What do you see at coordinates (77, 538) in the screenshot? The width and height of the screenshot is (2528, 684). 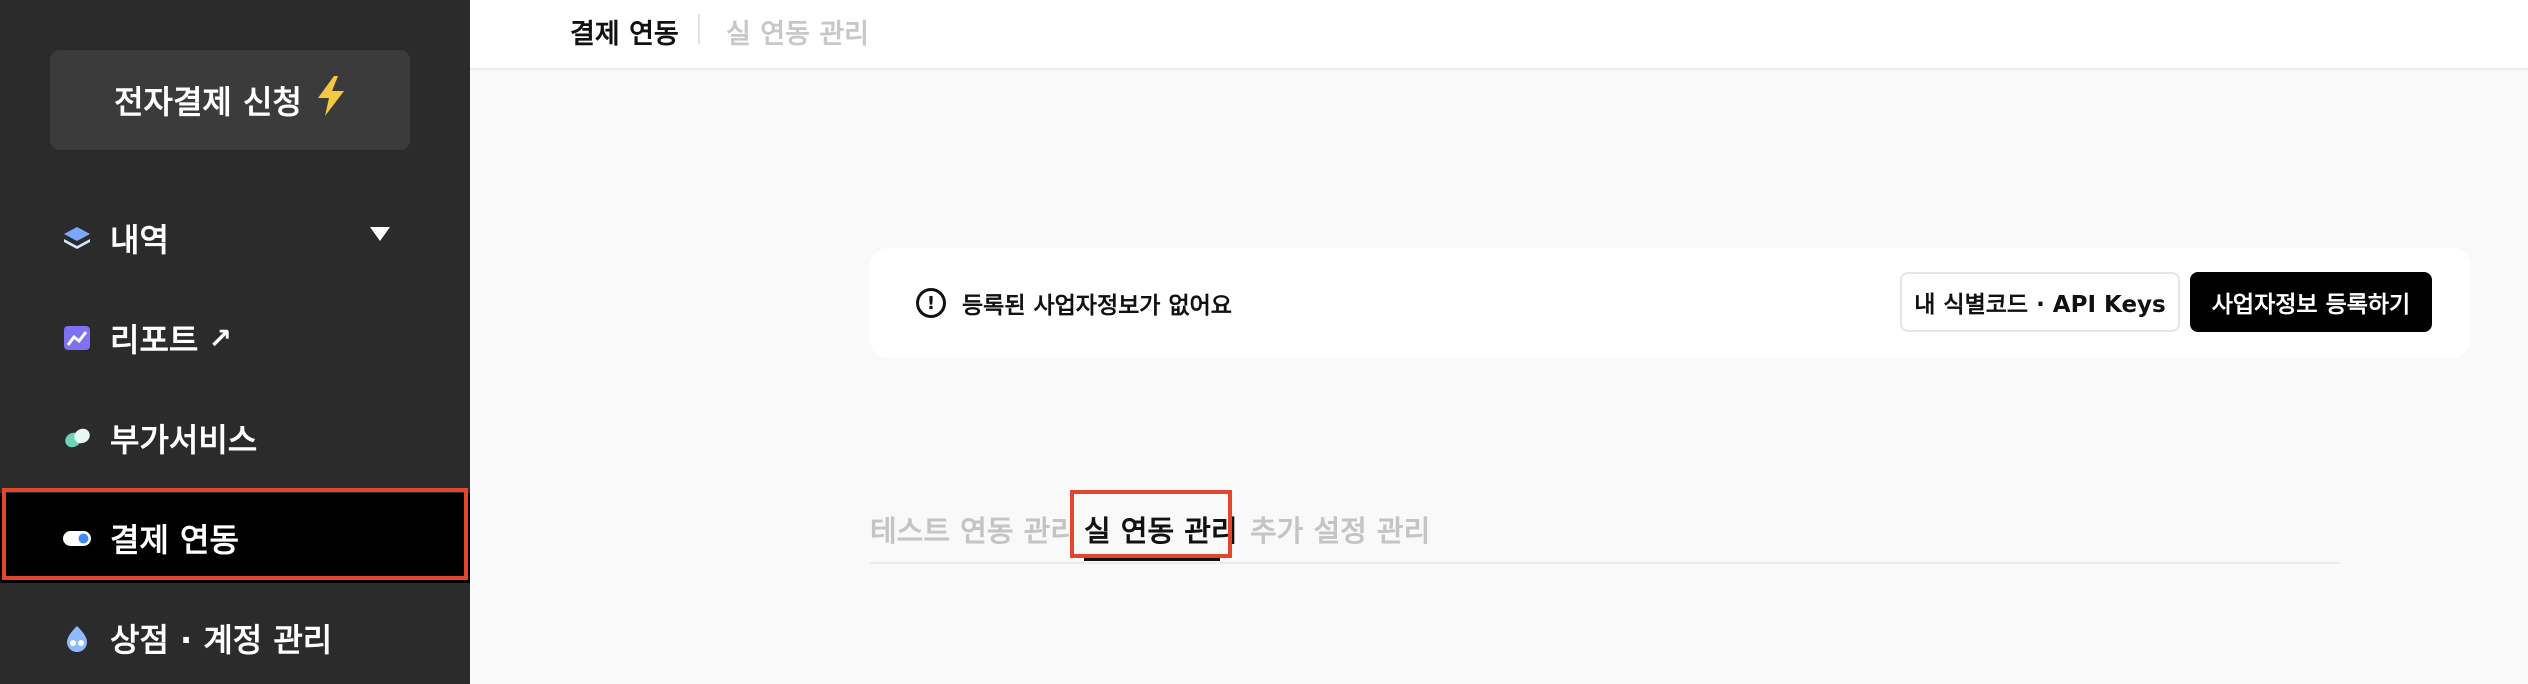 I see `toggle-icon` at bounding box center [77, 538].